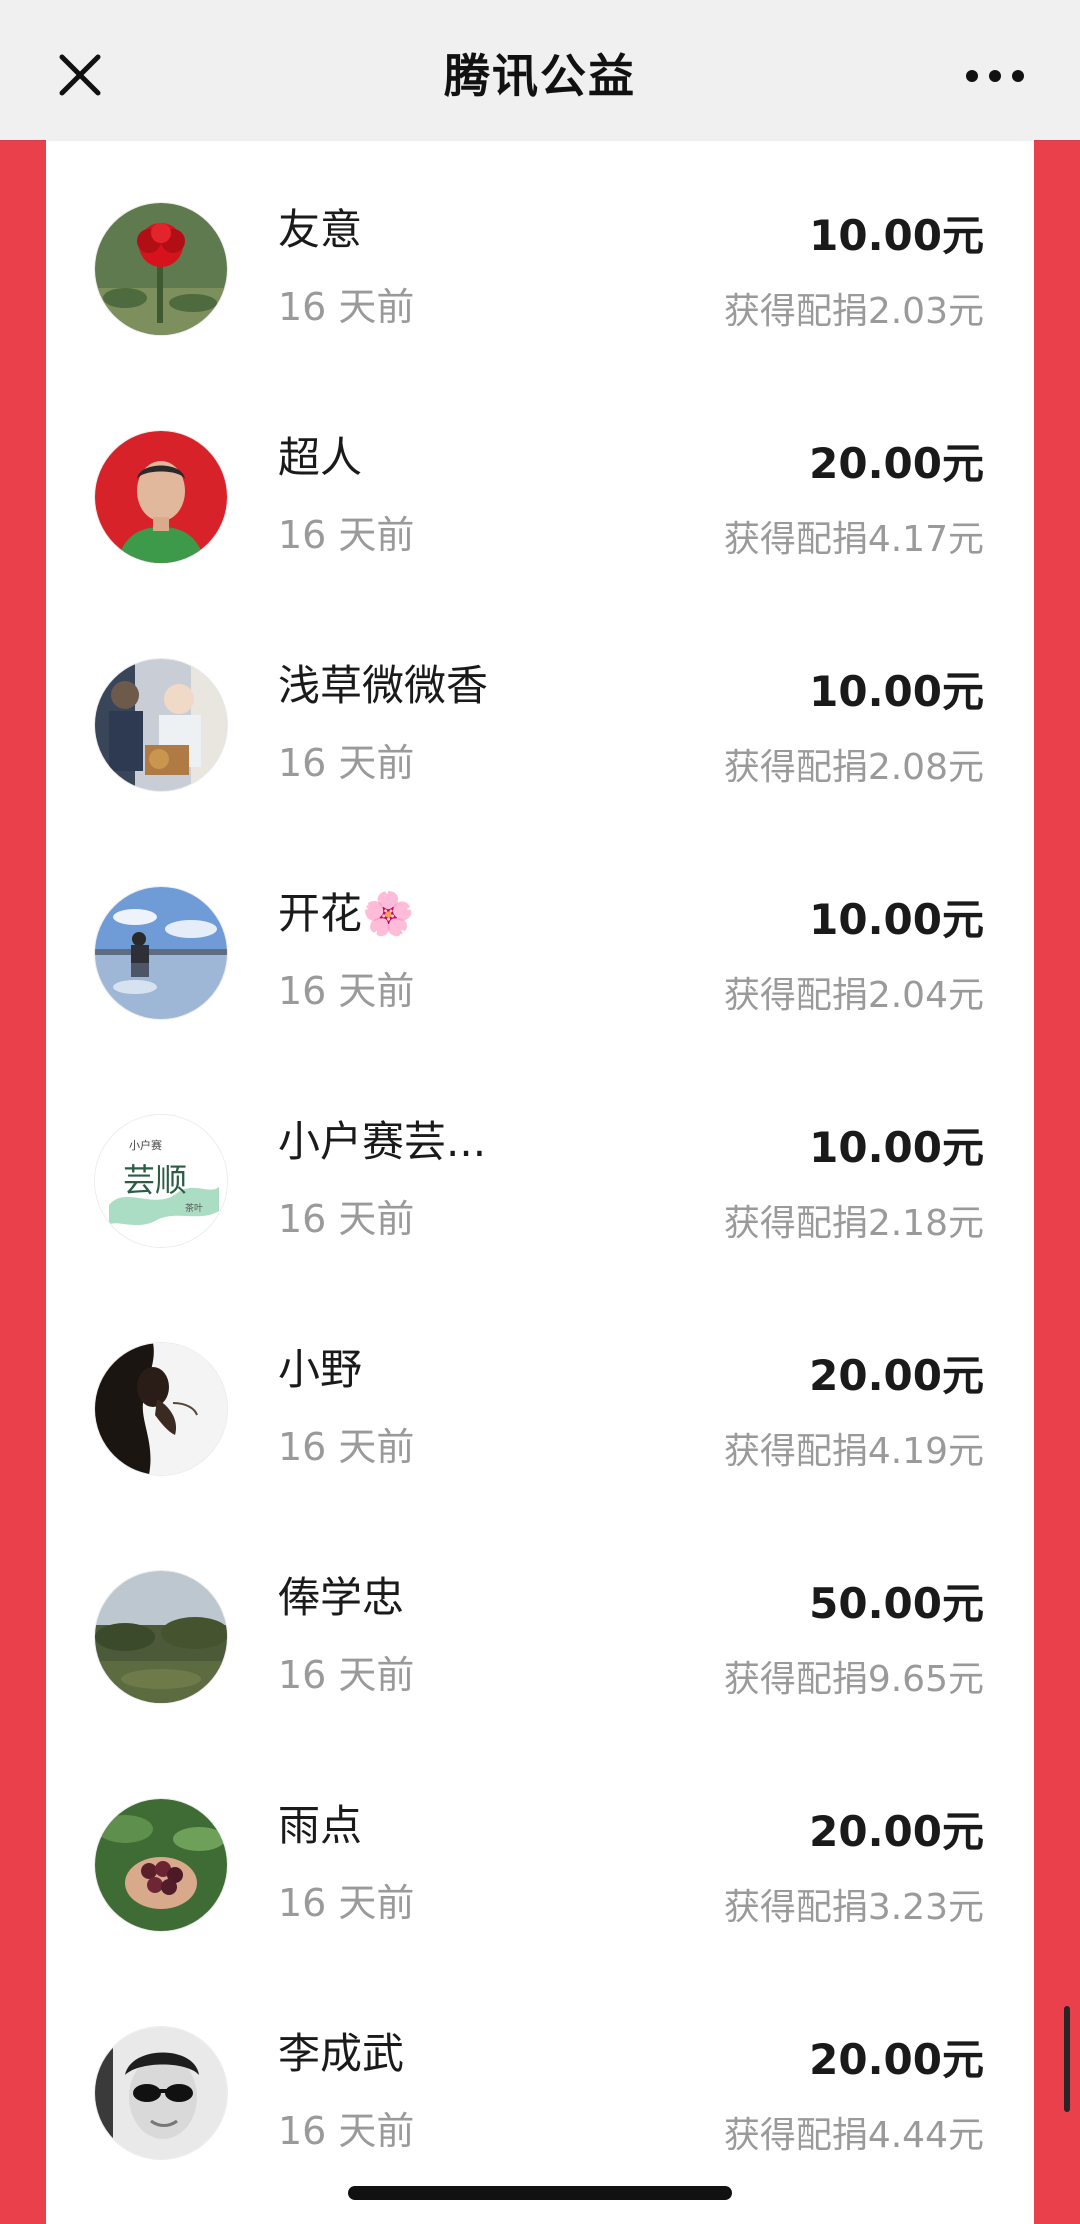  What do you see at coordinates (853, 539) in the screenshot?
I see `matched-donation: 获得配捐4.17元` at bounding box center [853, 539].